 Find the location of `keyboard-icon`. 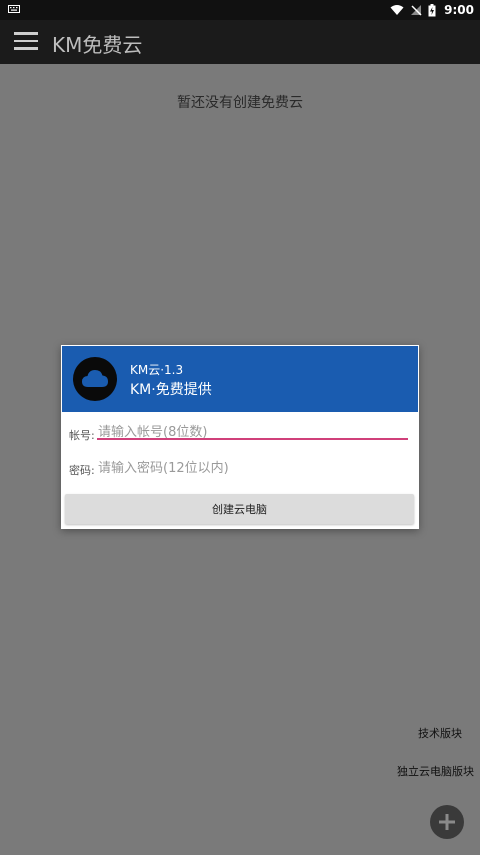

keyboard-icon is located at coordinates (14, 9).